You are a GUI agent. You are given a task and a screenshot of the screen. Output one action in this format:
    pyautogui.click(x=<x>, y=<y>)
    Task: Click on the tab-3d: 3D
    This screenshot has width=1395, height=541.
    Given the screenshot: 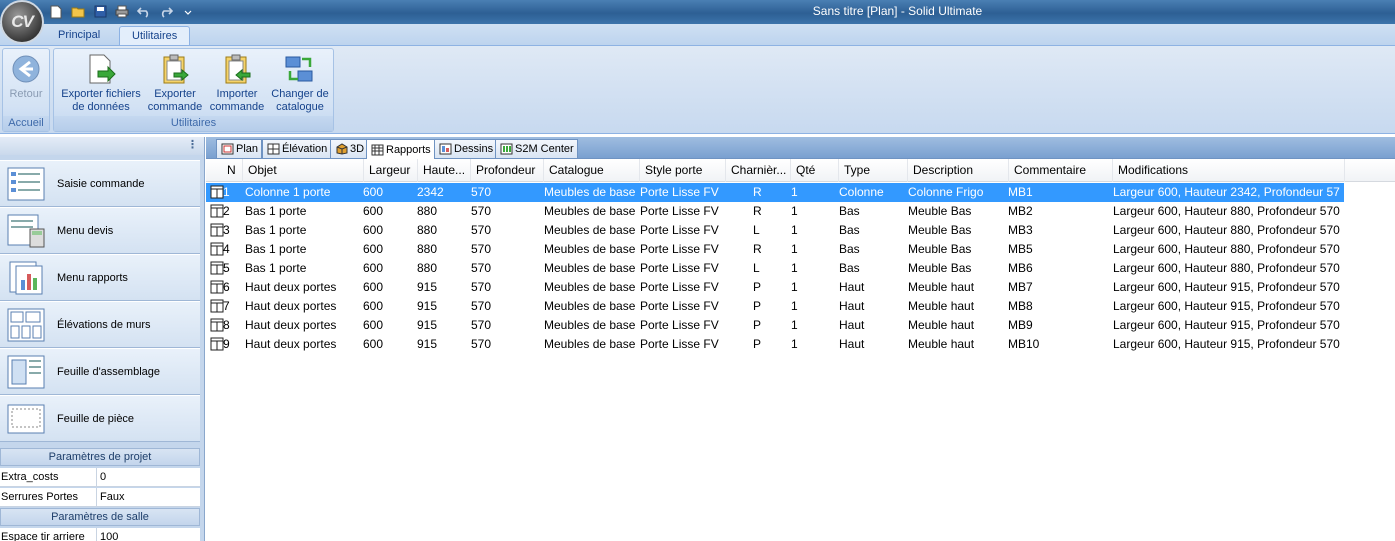 What is the action you would take?
    pyautogui.click(x=349, y=148)
    